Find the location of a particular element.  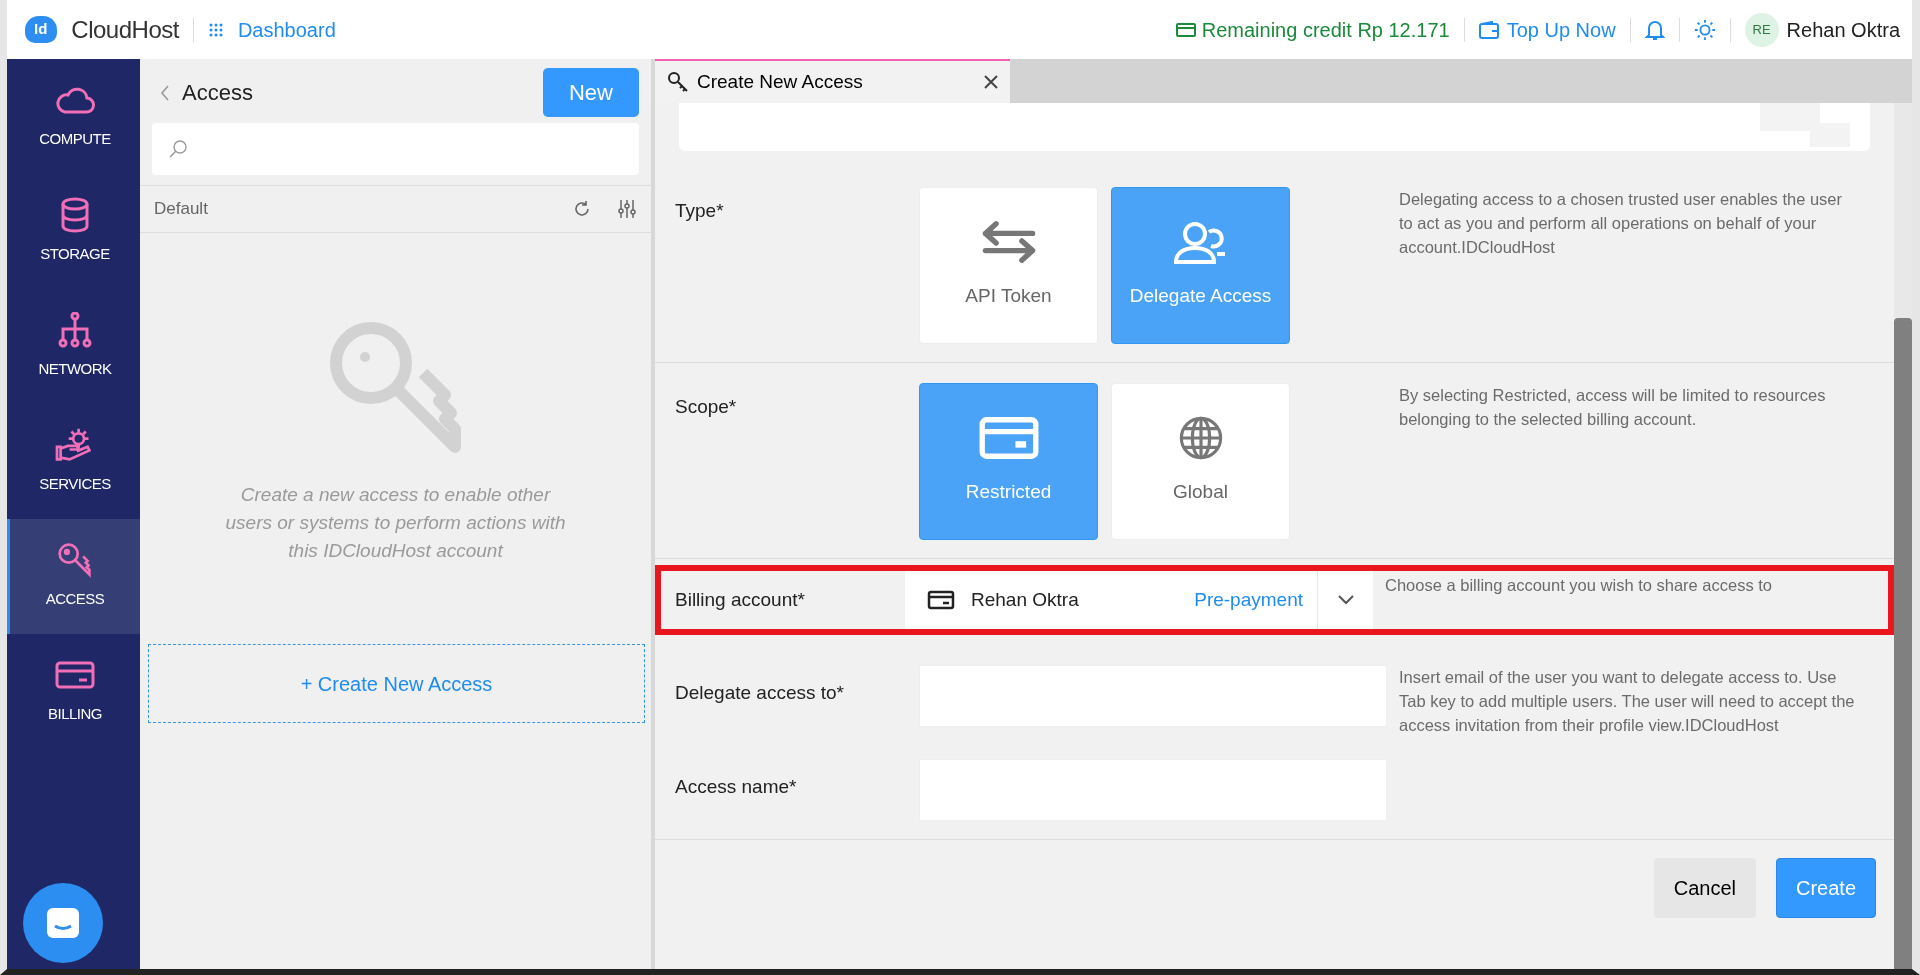

credit-text: Remaining credit Rp 12.171 is located at coordinates (1325, 30).